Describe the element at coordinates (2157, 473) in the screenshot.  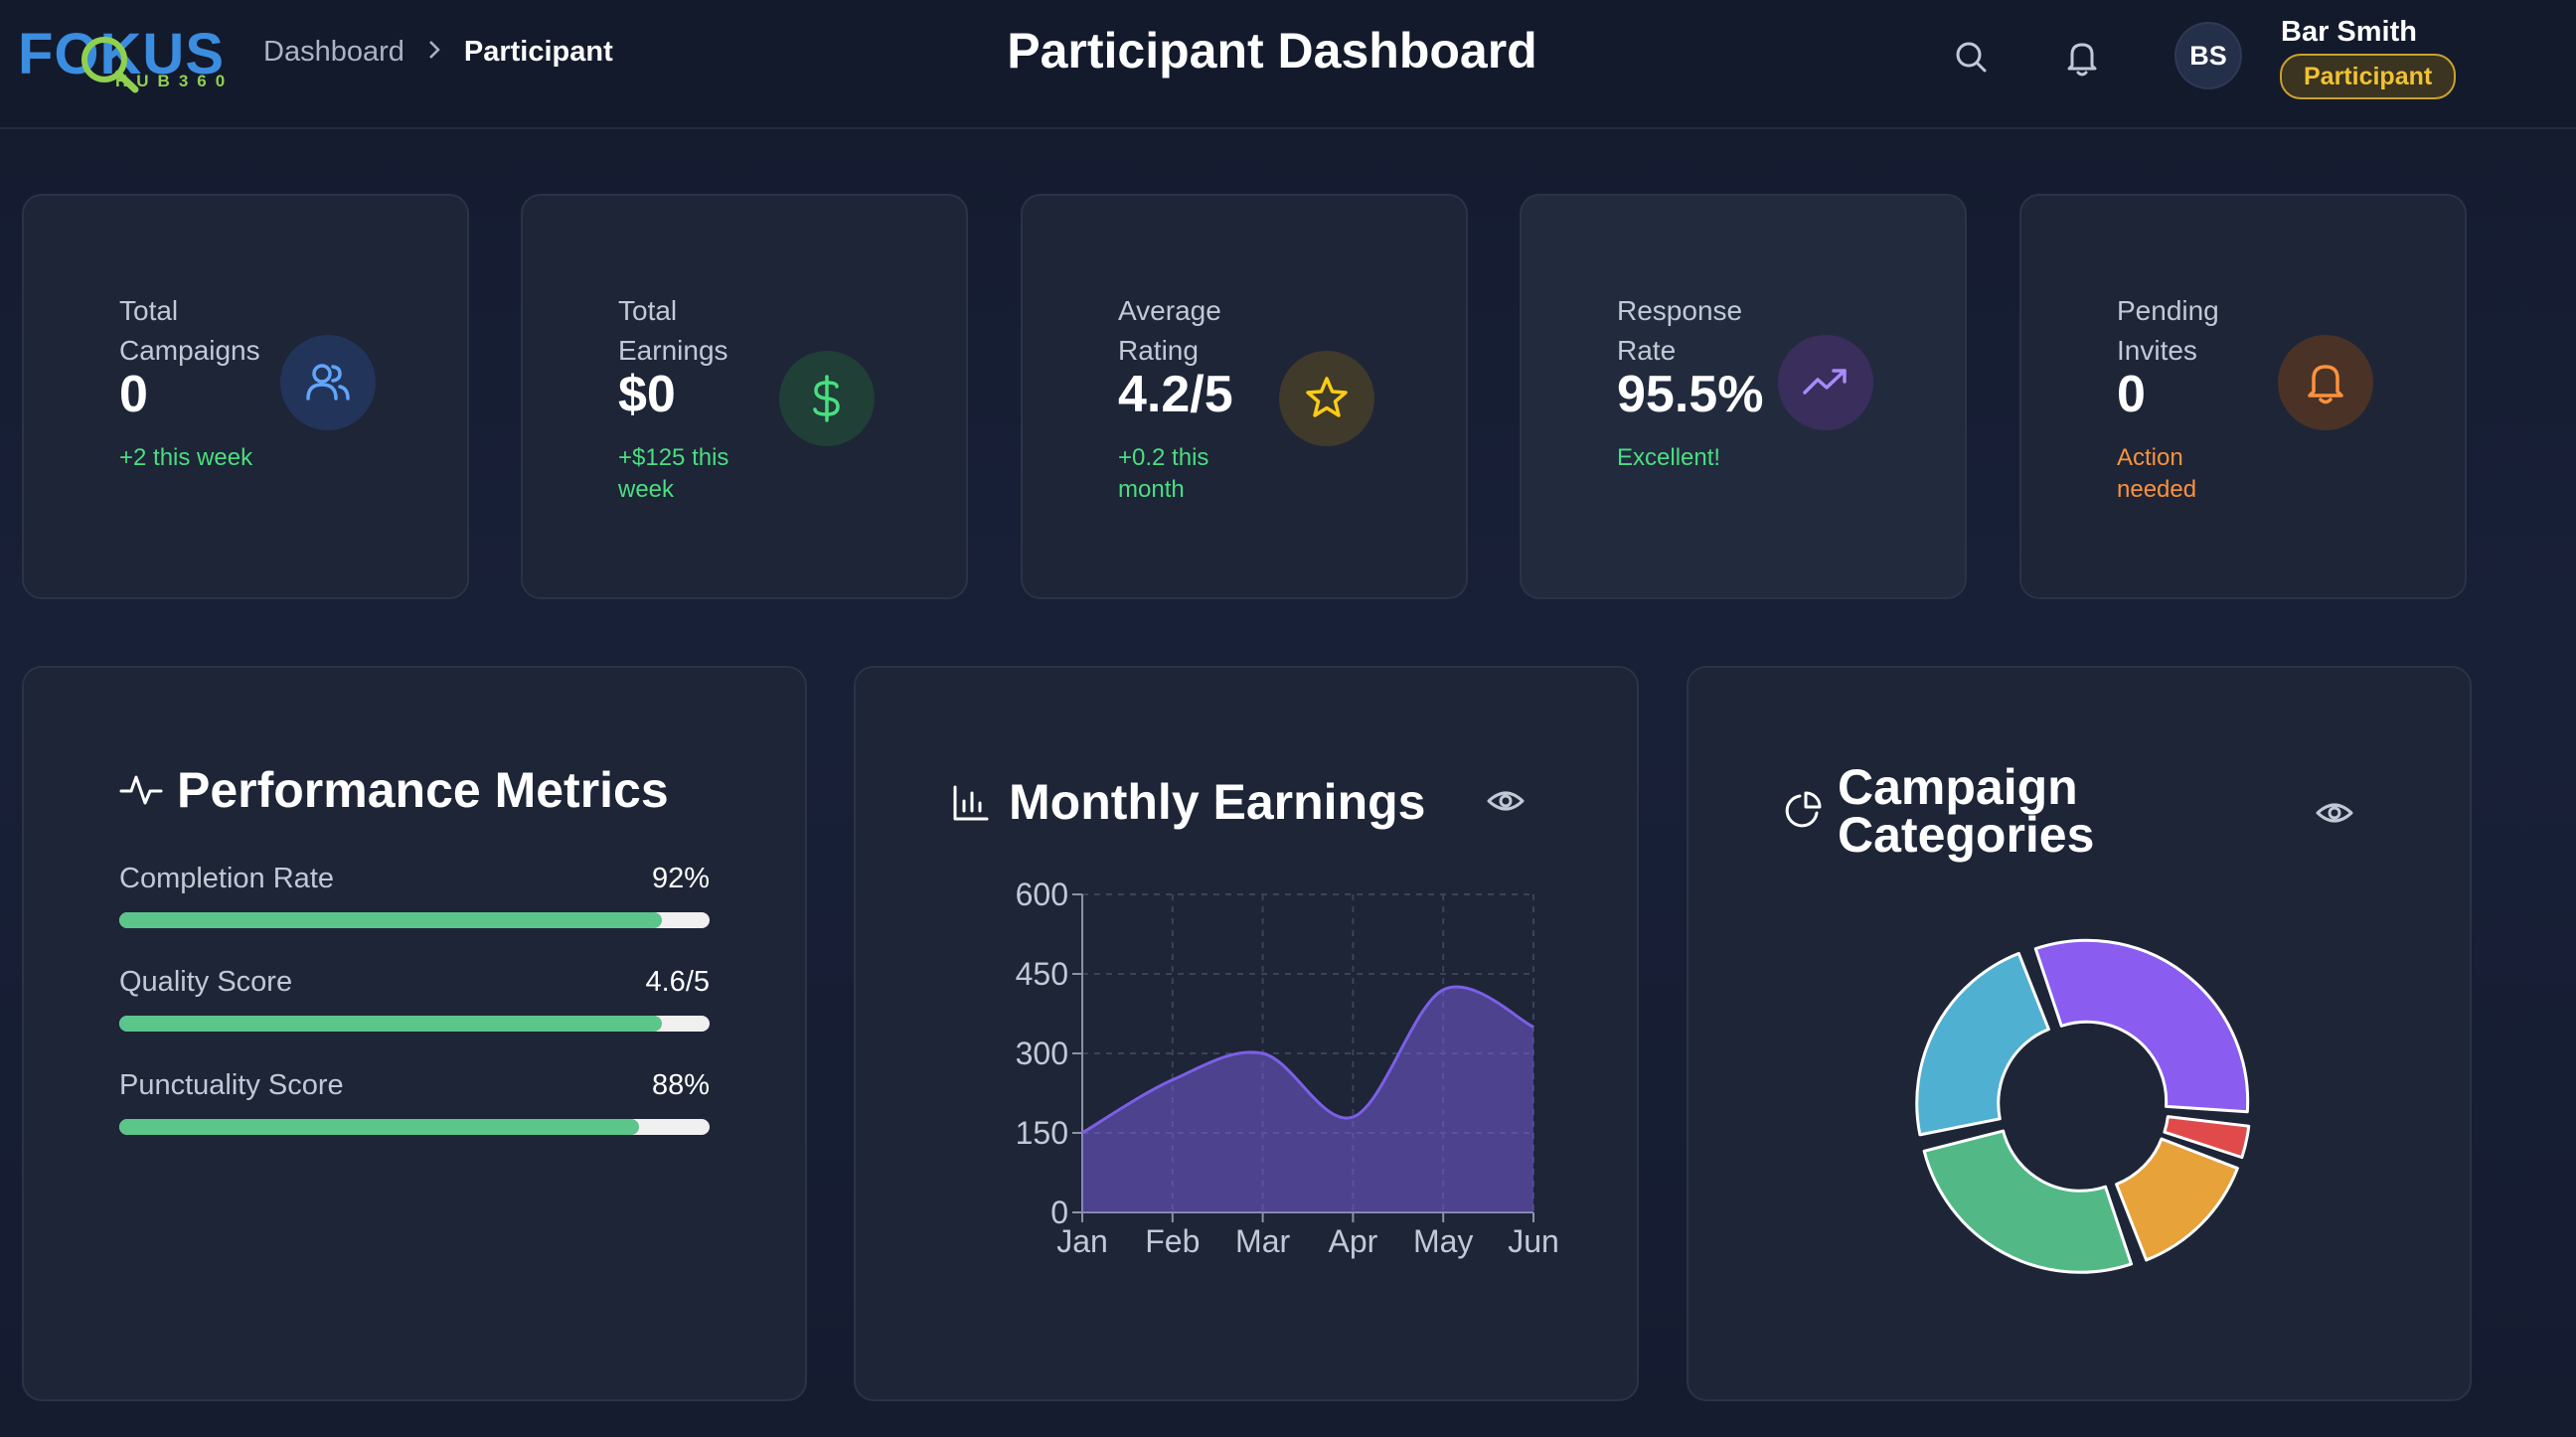
I see `stat-trend: Action needed` at that location.